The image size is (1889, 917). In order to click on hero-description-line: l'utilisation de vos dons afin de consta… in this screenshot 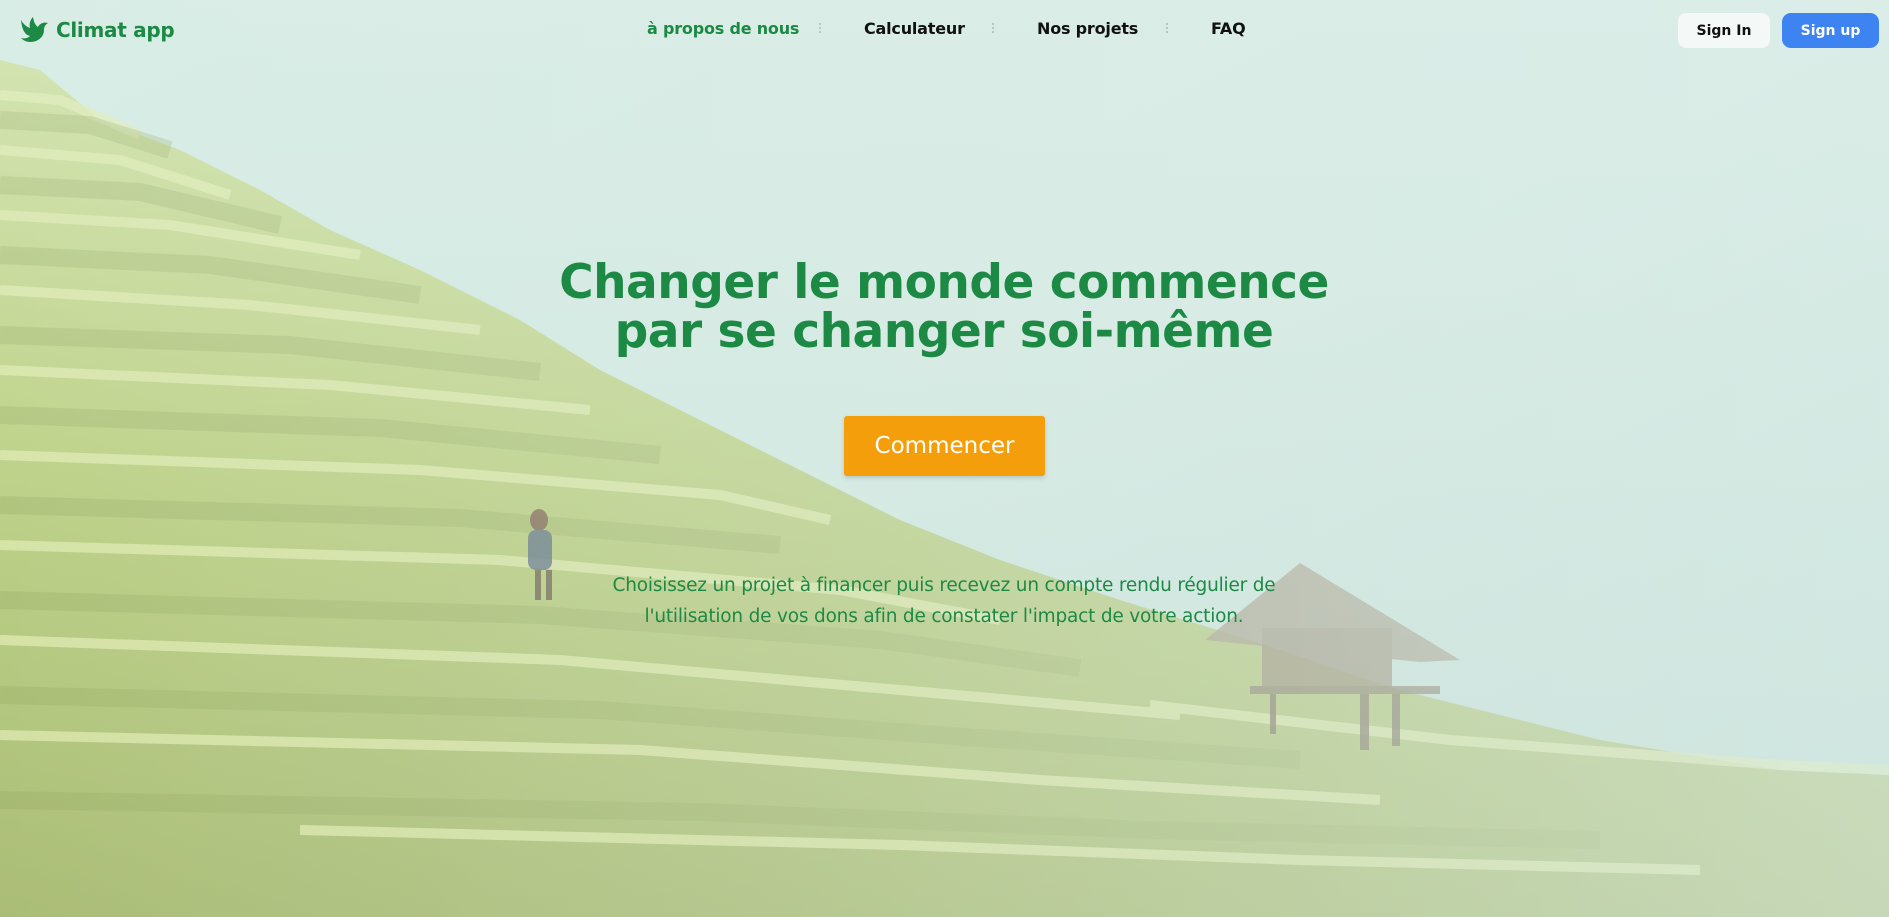, I will do `click(944, 616)`.